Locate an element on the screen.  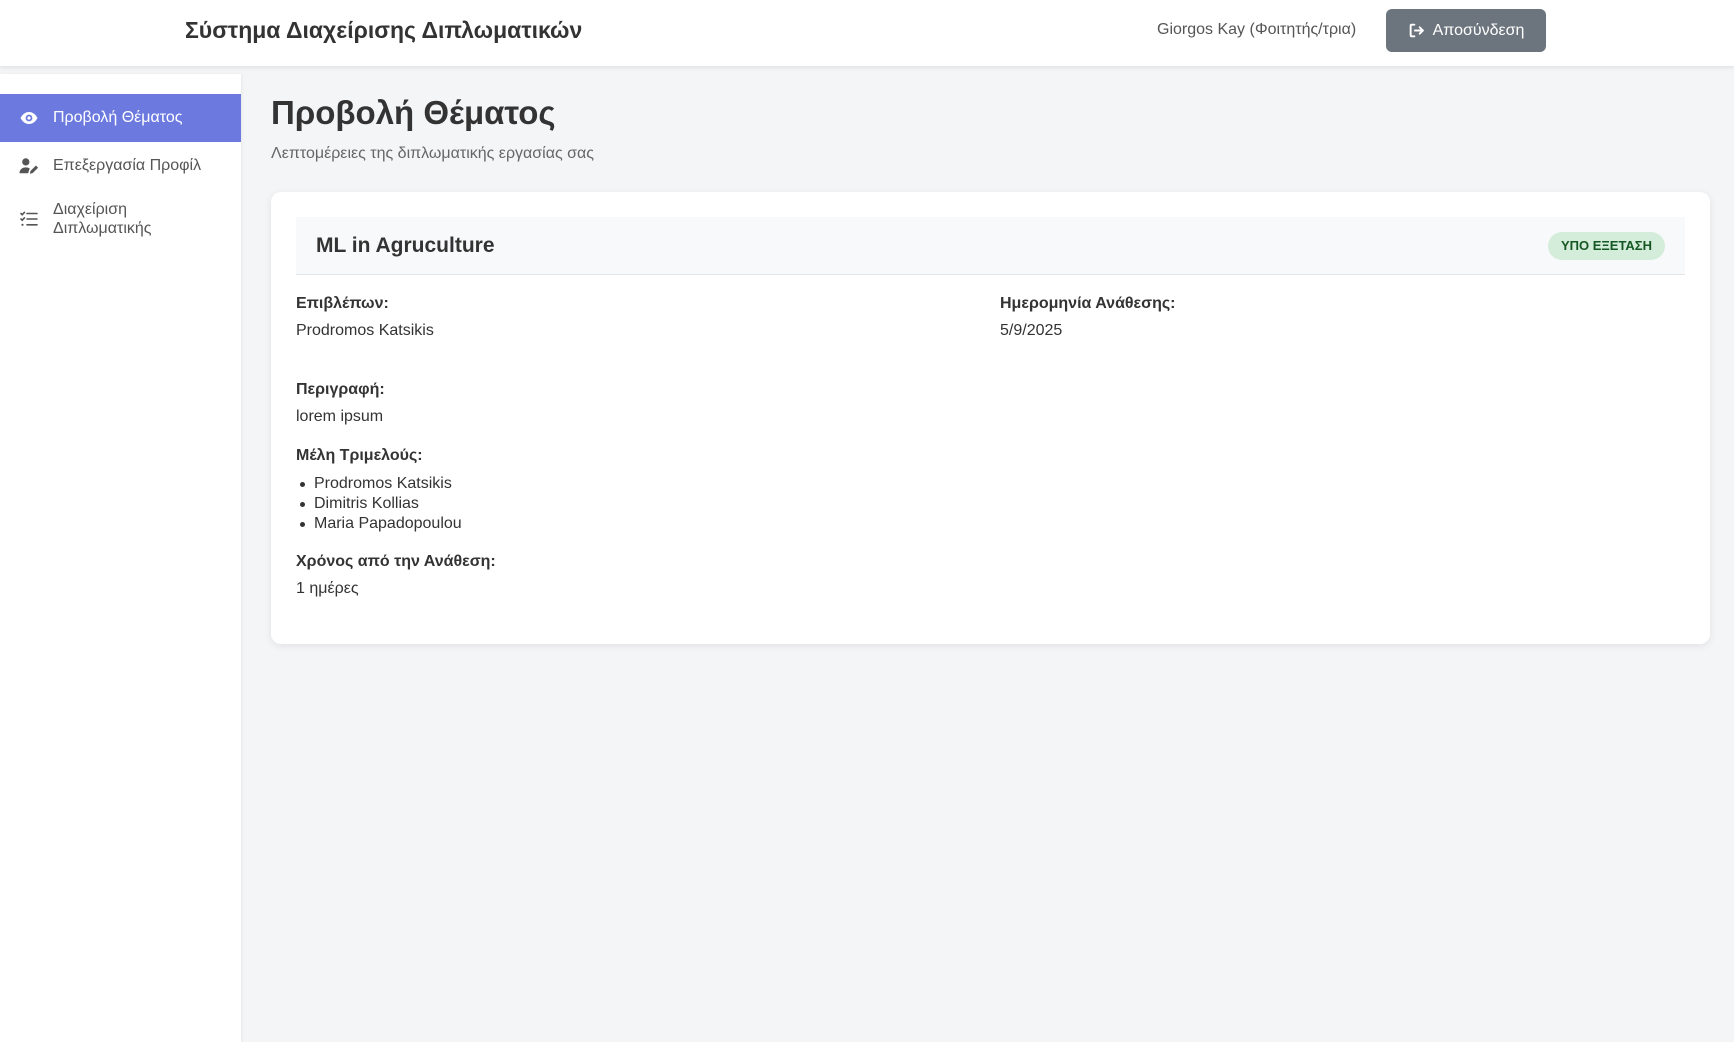
sign-out-icon is located at coordinates (1416, 30).